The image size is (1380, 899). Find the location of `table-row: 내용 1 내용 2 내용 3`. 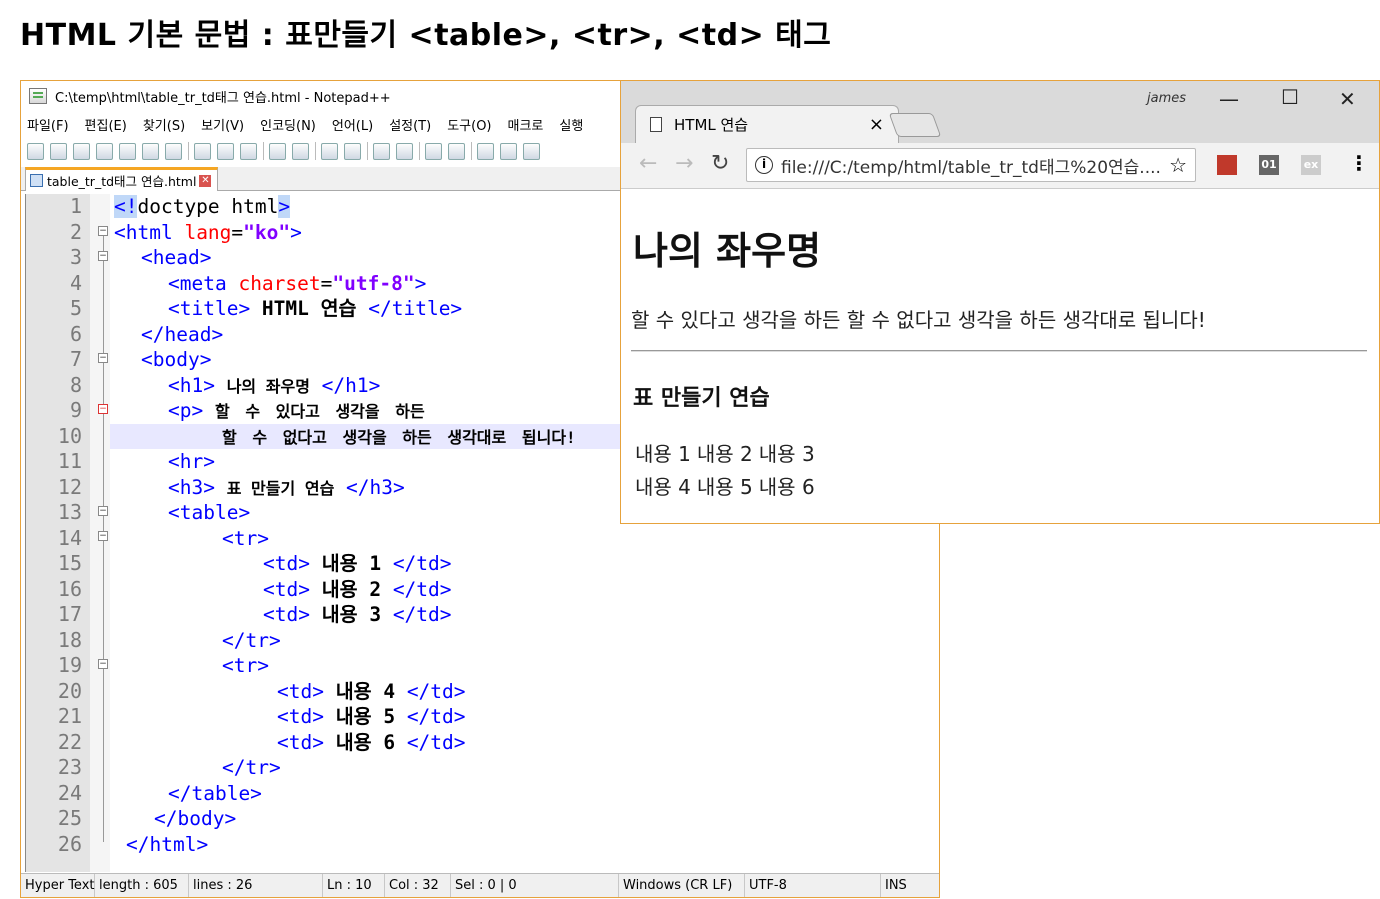

table-row: 내용 1 내용 2 내용 3 is located at coordinates (726, 452).